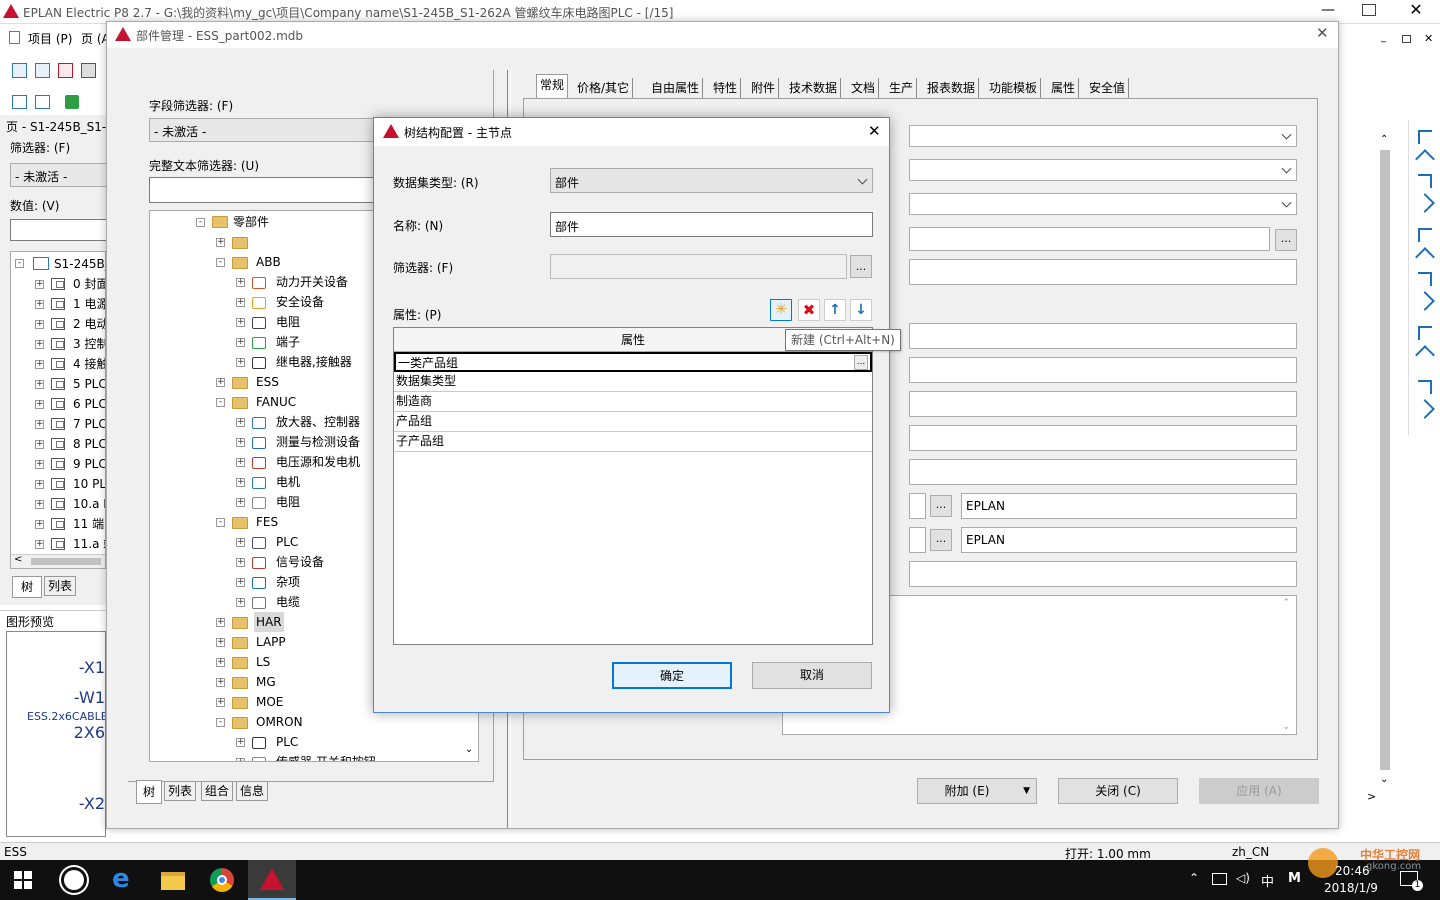  What do you see at coordinates (604, 88) in the screenshot?
I see `property-tab: 价格/其它` at bounding box center [604, 88].